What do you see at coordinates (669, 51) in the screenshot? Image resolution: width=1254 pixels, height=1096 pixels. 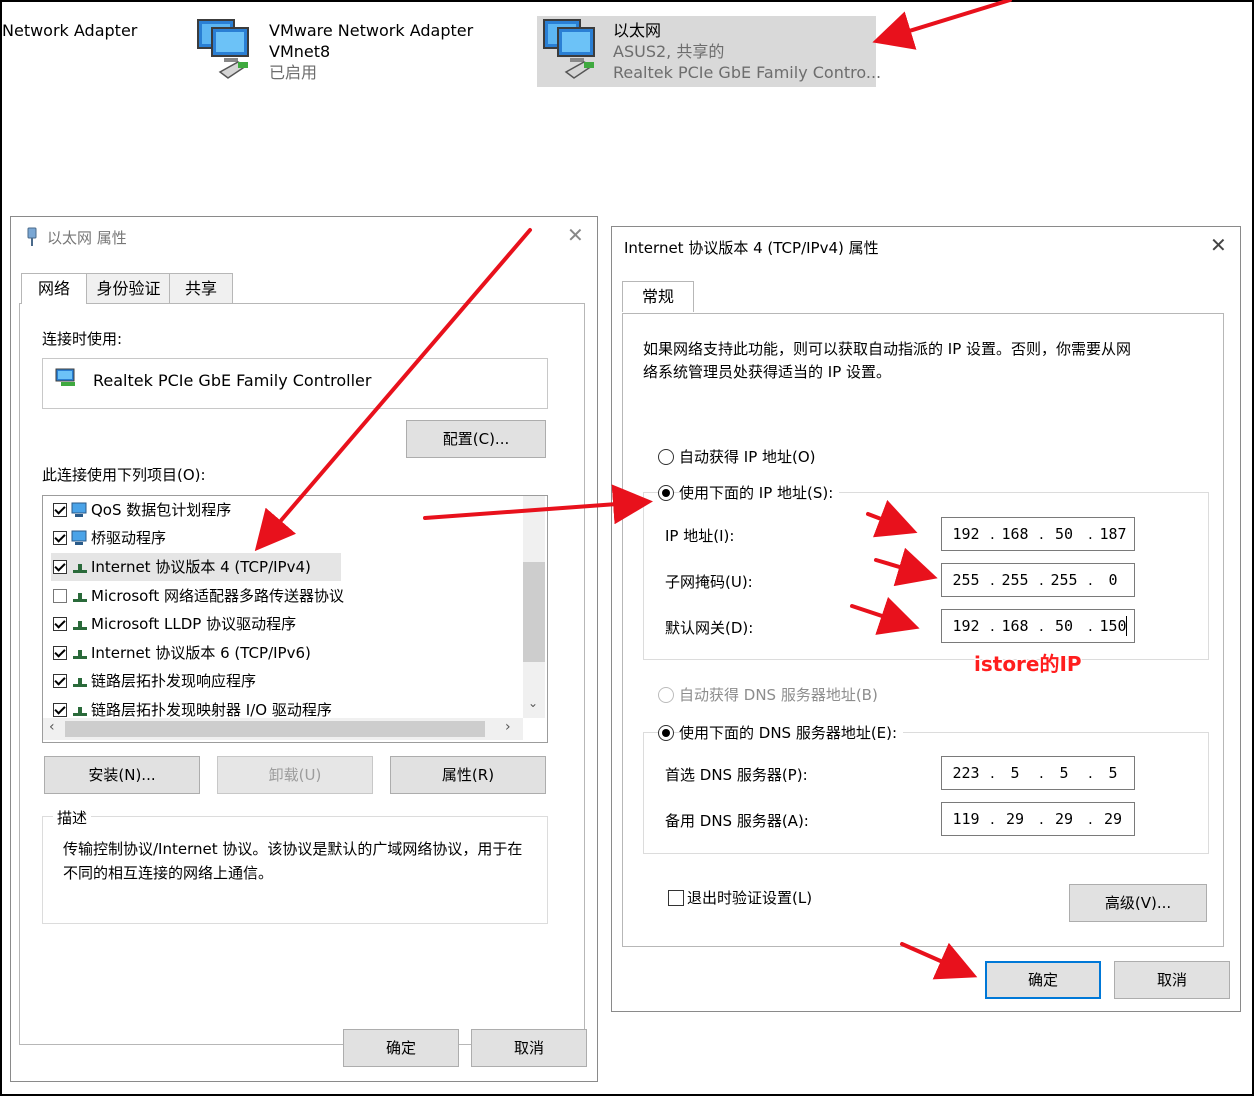 I see `adapter-device: ASUS2, 共享的` at bounding box center [669, 51].